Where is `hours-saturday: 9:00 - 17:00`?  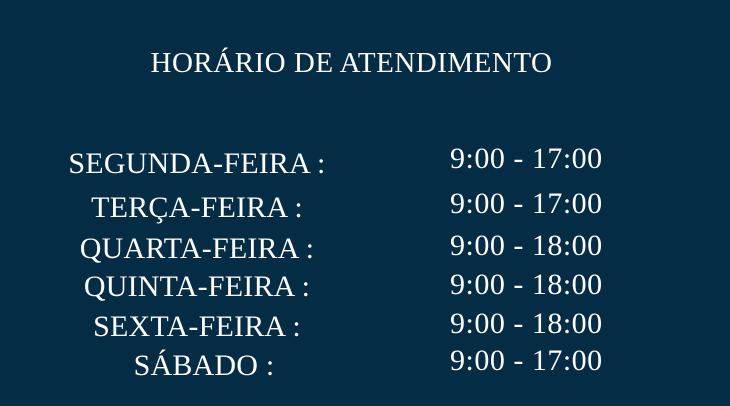 hours-saturday: 9:00 - 17:00 is located at coordinates (526, 360).